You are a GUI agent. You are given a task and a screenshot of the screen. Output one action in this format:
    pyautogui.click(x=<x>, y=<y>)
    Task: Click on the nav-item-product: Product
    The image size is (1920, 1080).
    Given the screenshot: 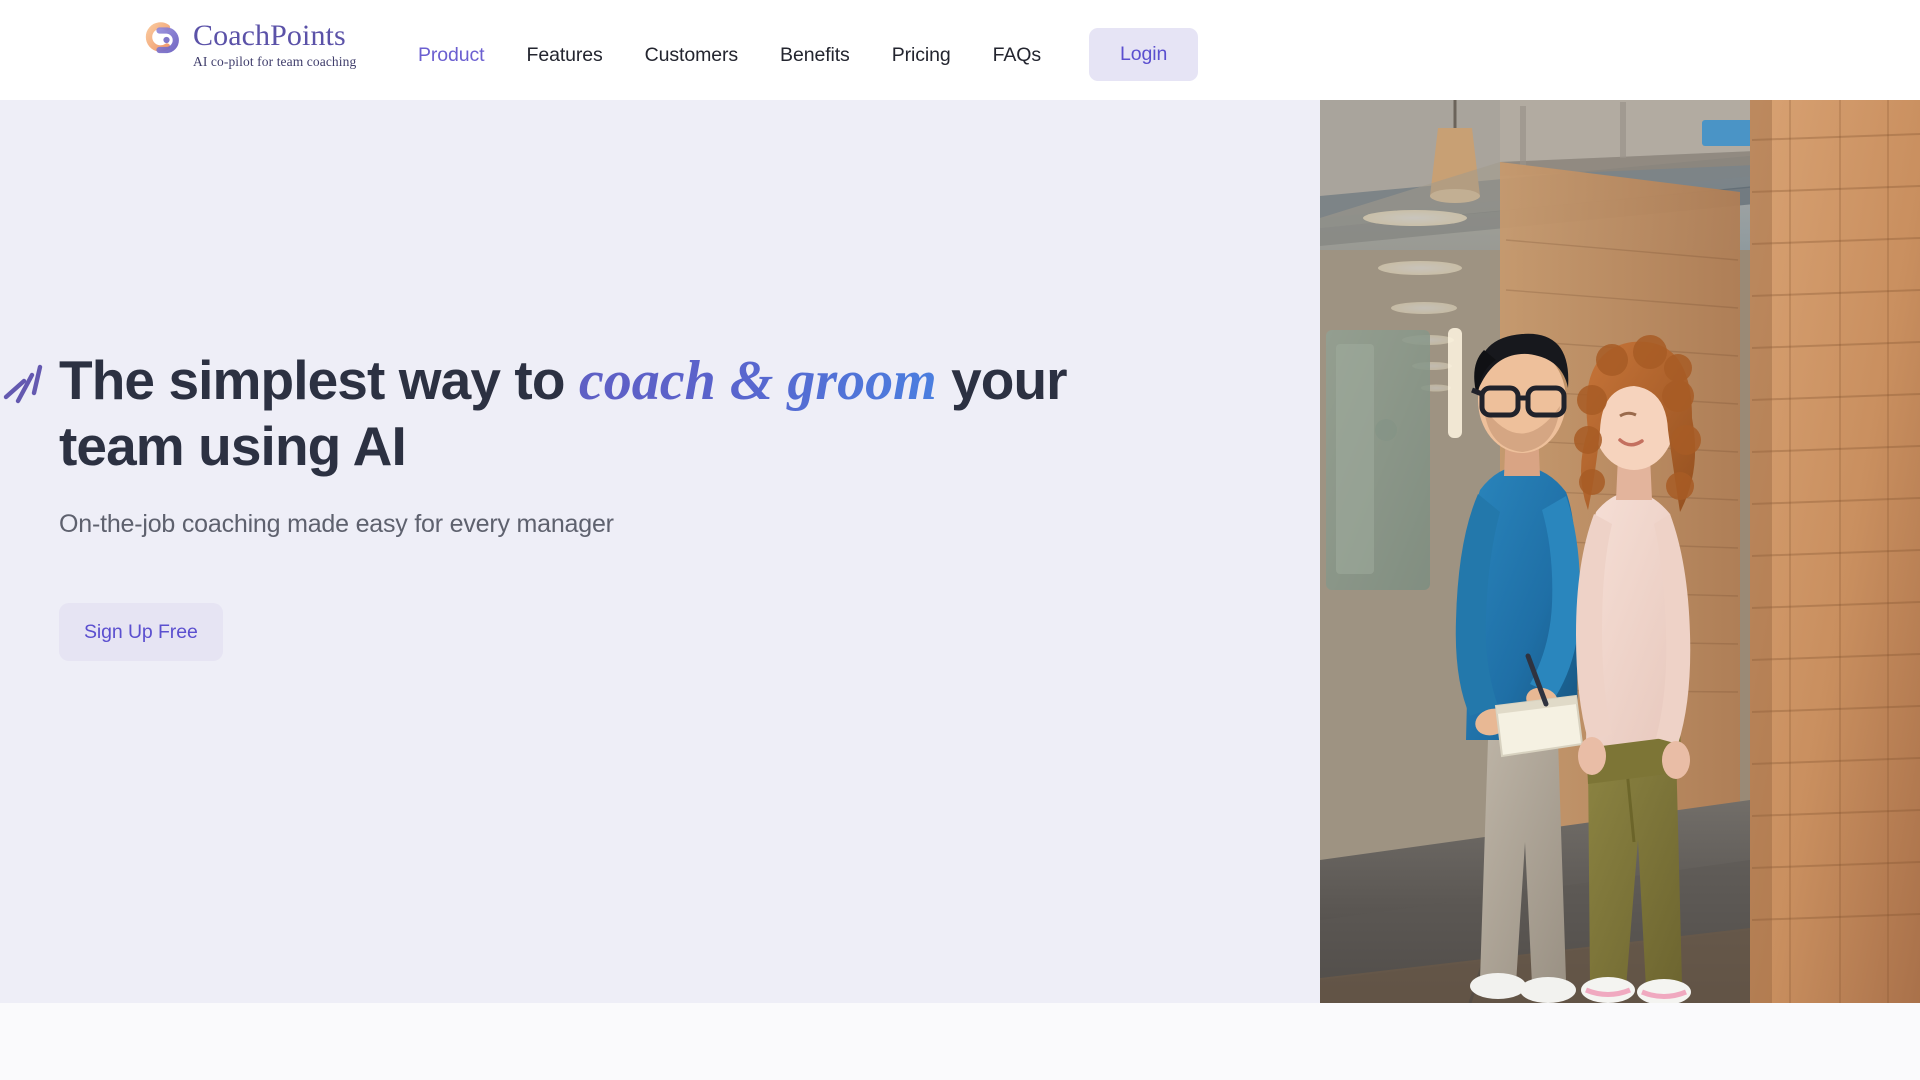 What is the action you would take?
    pyautogui.click(x=451, y=55)
    